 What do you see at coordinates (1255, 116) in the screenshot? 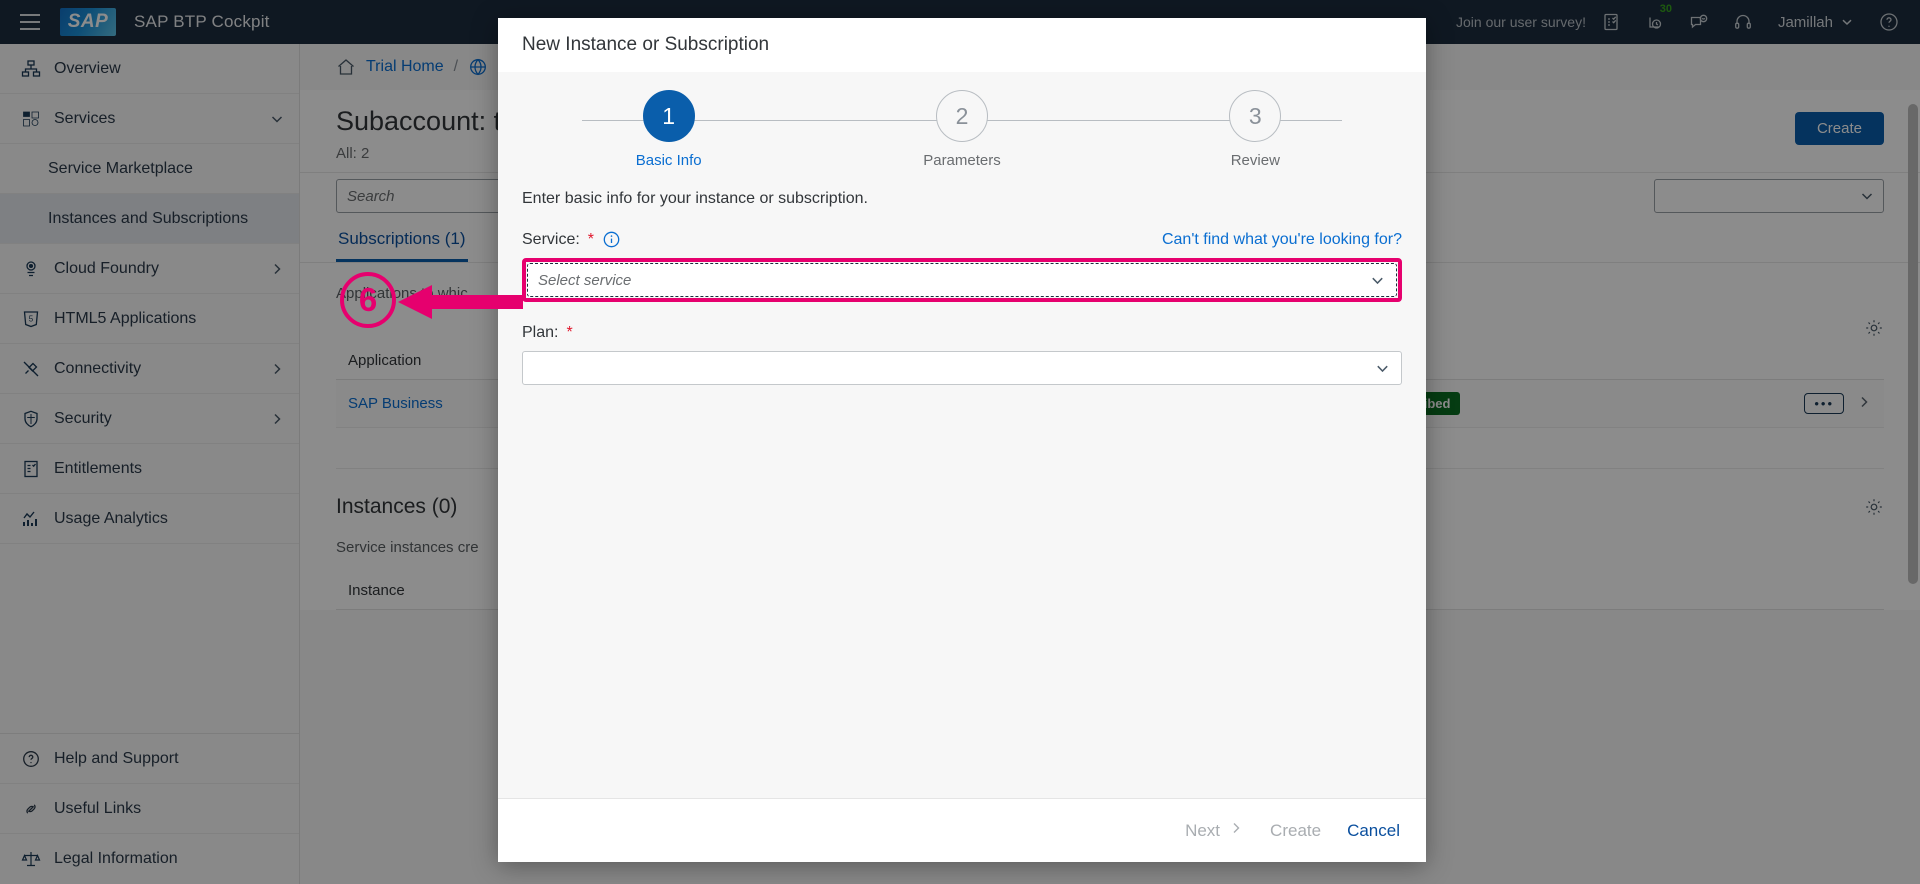
I see `wizard-step-number: 3` at bounding box center [1255, 116].